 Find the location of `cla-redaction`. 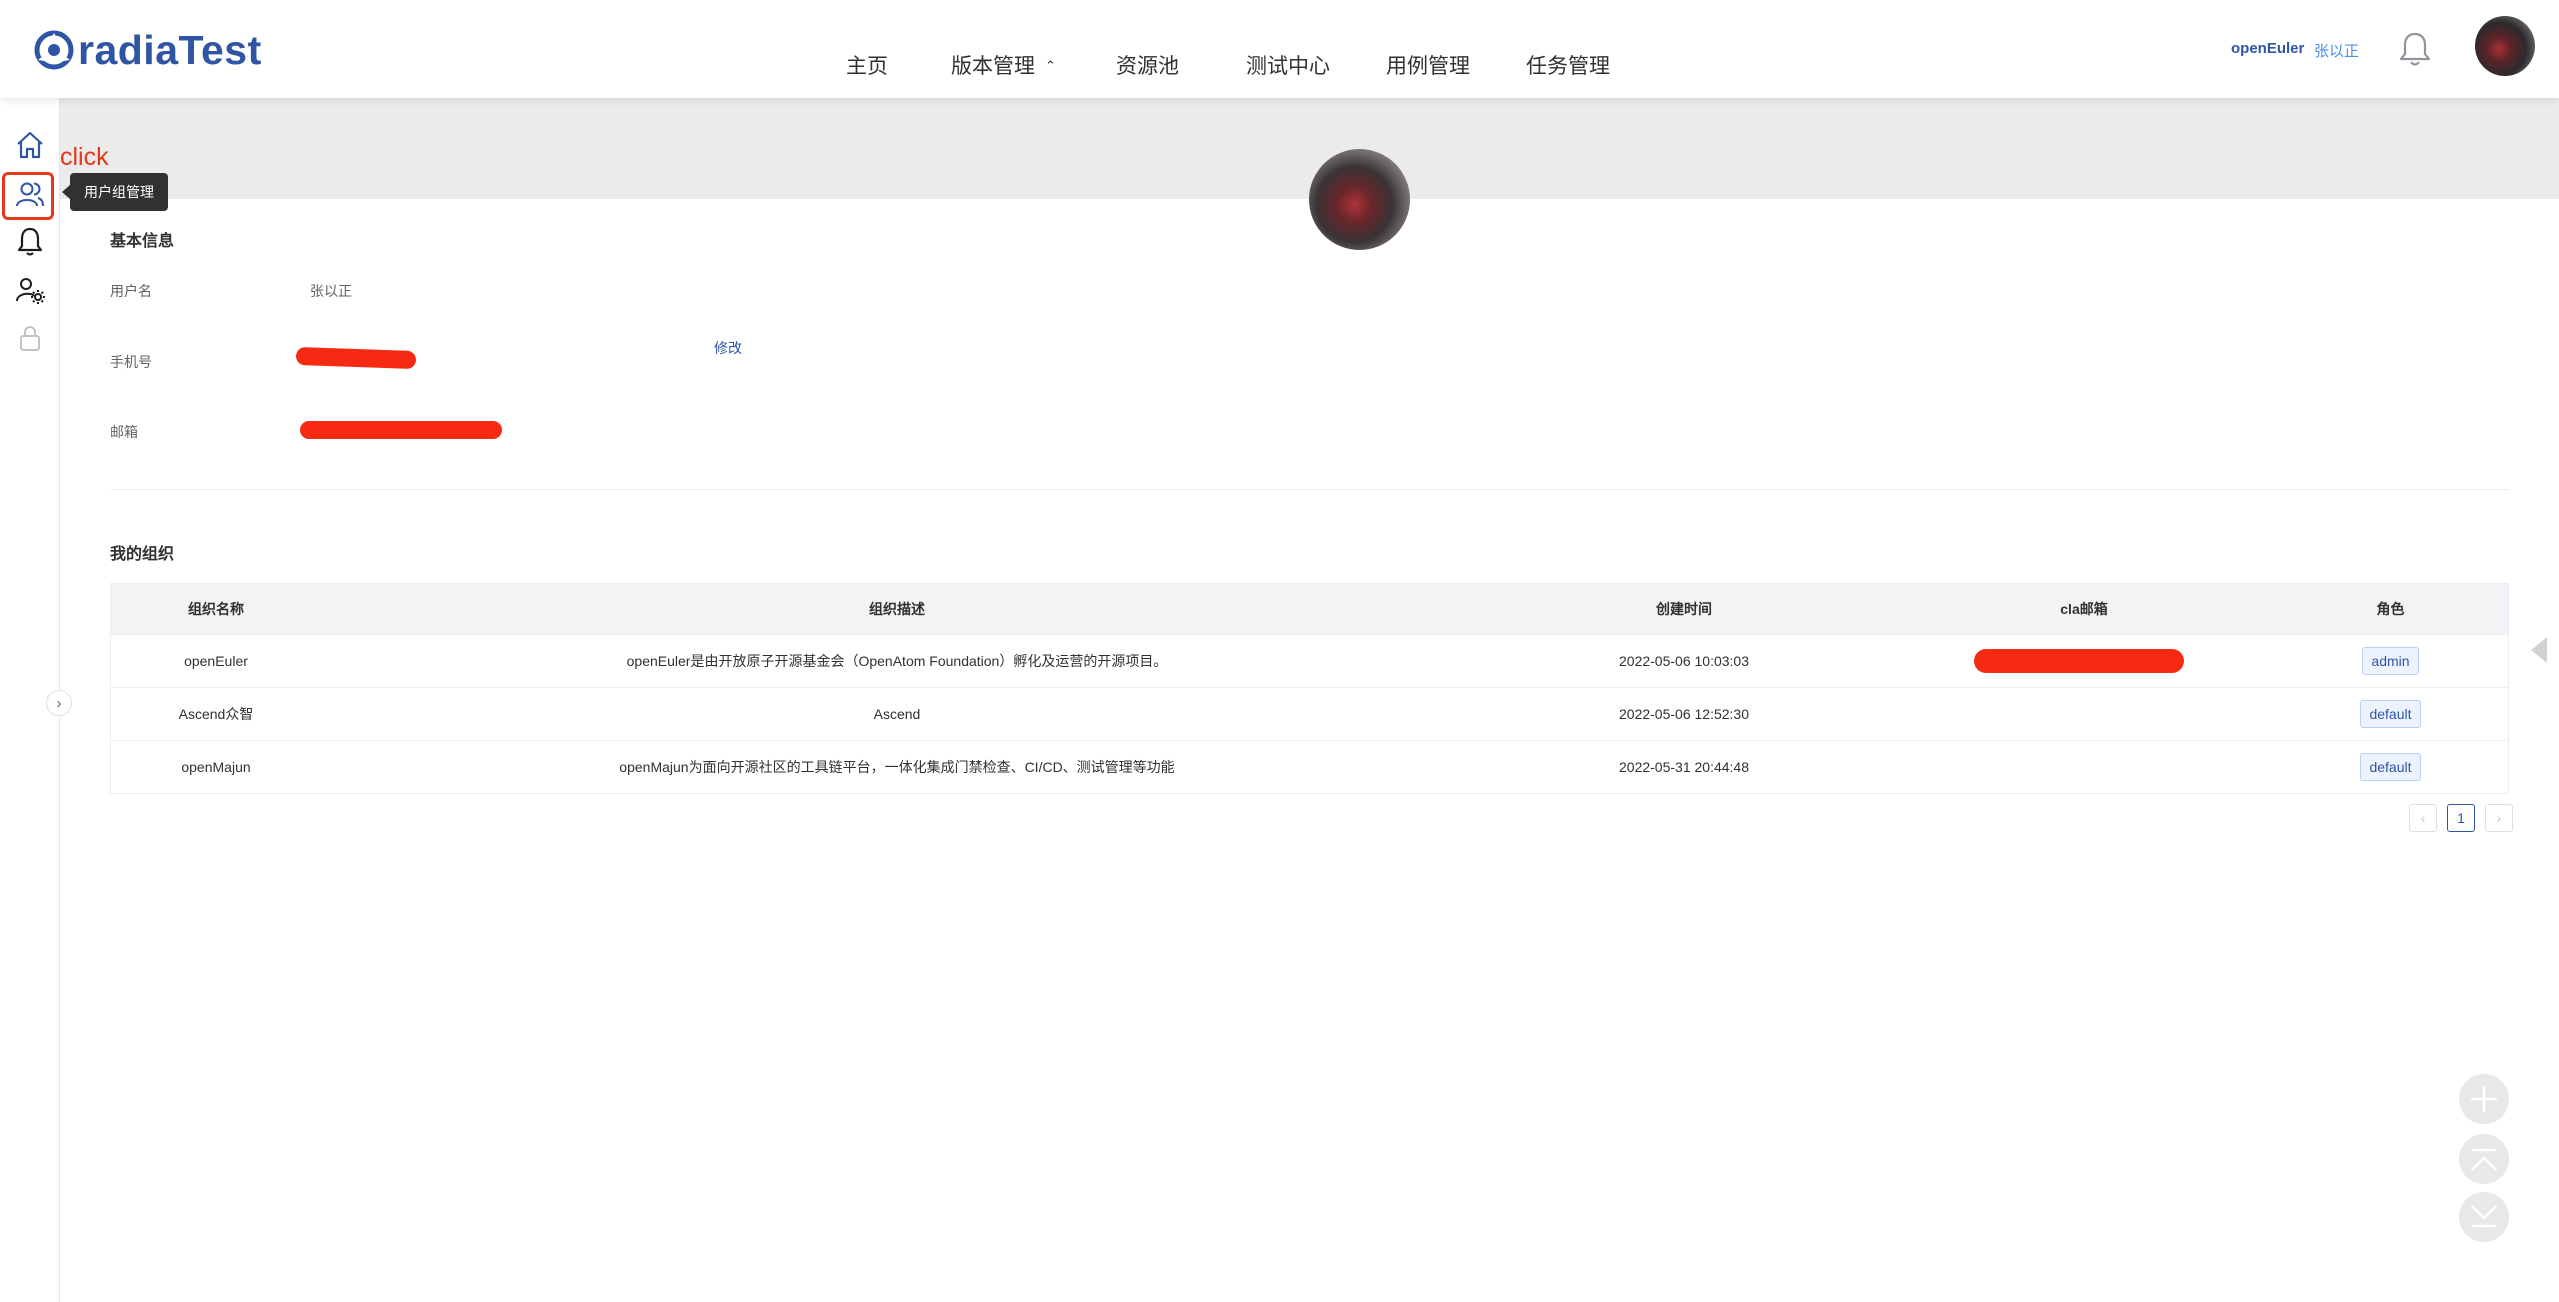

cla-redaction is located at coordinates (2079, 661).